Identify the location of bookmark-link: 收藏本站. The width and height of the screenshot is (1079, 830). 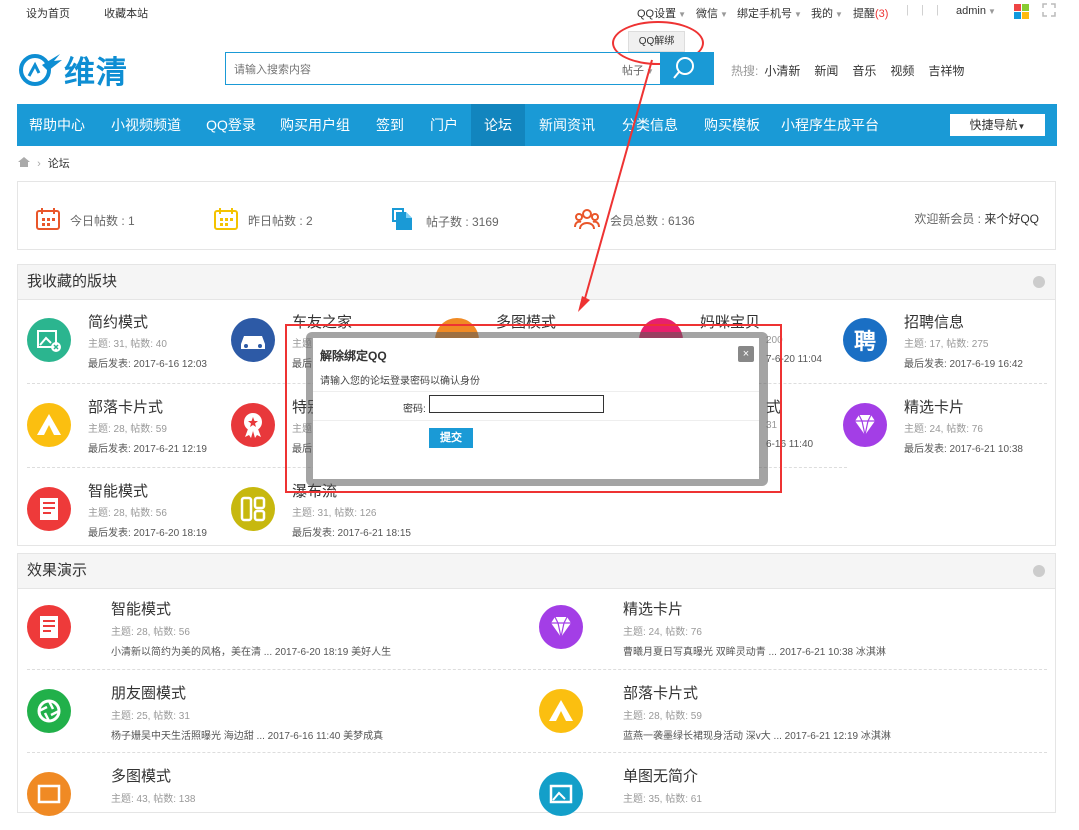
(126, 14).